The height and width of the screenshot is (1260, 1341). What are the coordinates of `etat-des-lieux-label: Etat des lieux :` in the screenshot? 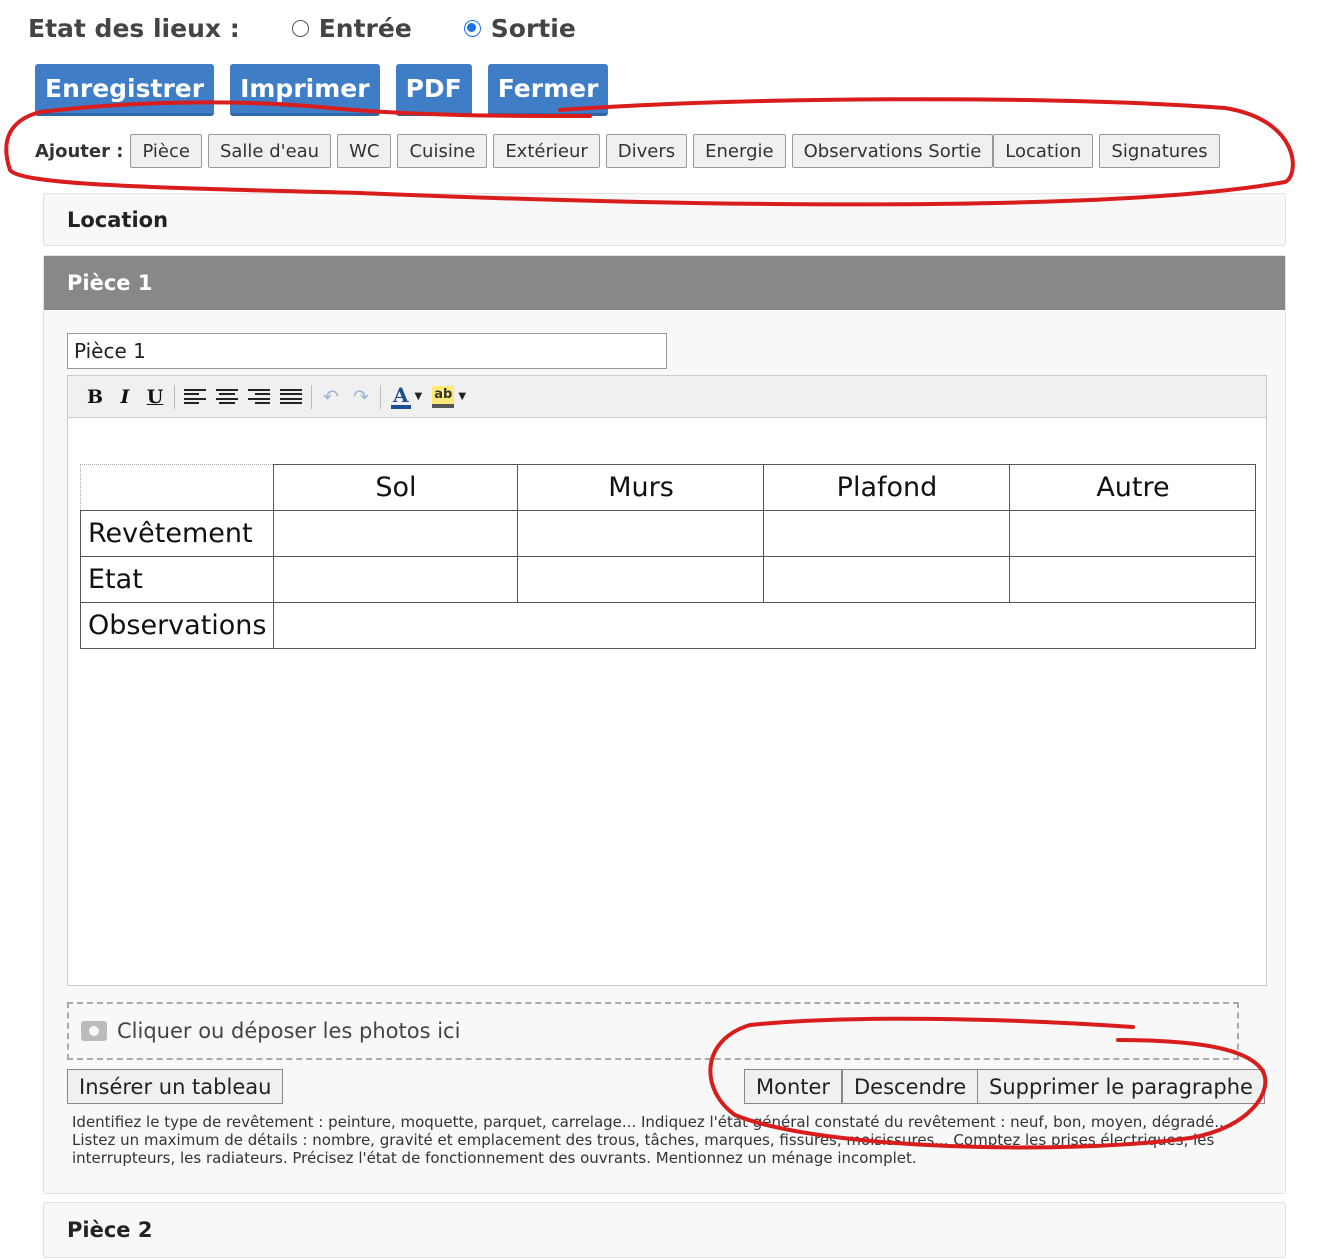 It's located at (134, 28).